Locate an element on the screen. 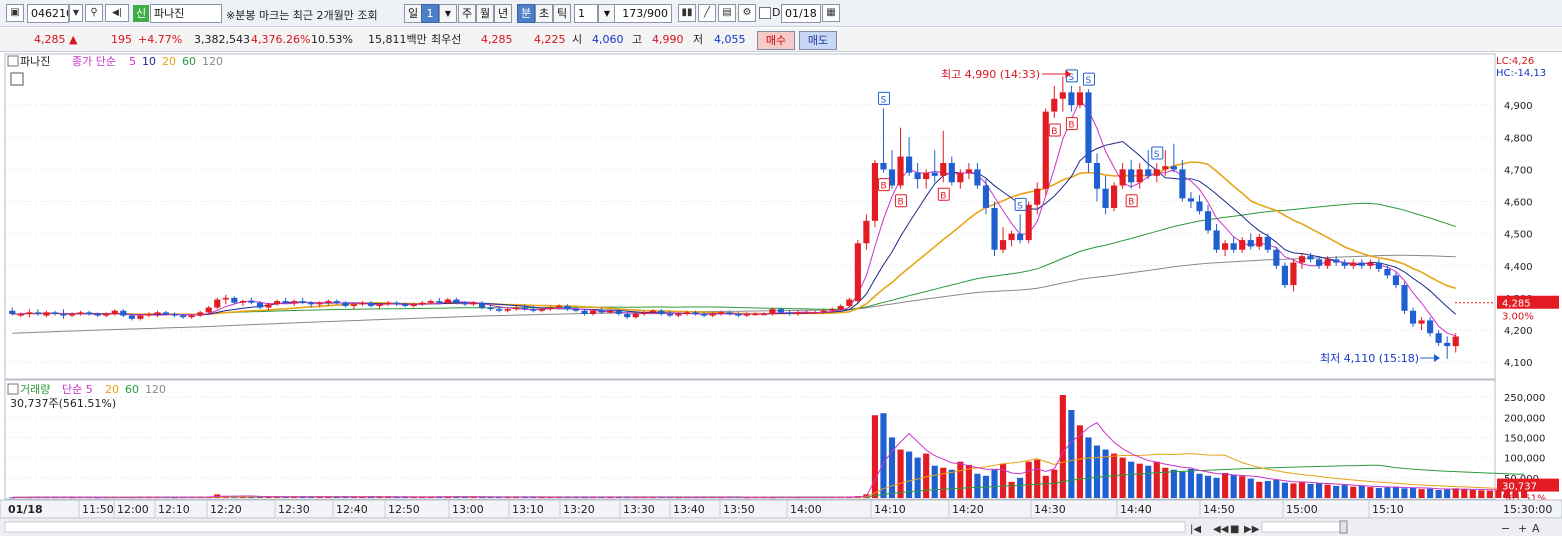  interval-input: 1 is located at coordinates (586, 13).